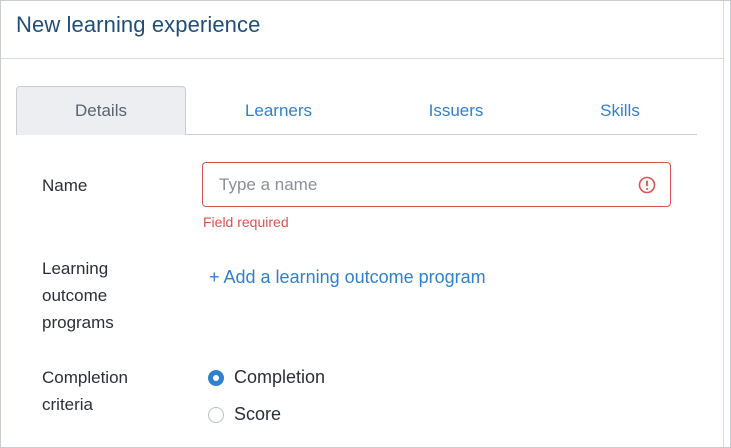 This screenshot has width=731, height=448. What do you see at coordinates (246, 222) in the screenshot?
I see `name-error-message: Field required` at bounding box center [246, 222].